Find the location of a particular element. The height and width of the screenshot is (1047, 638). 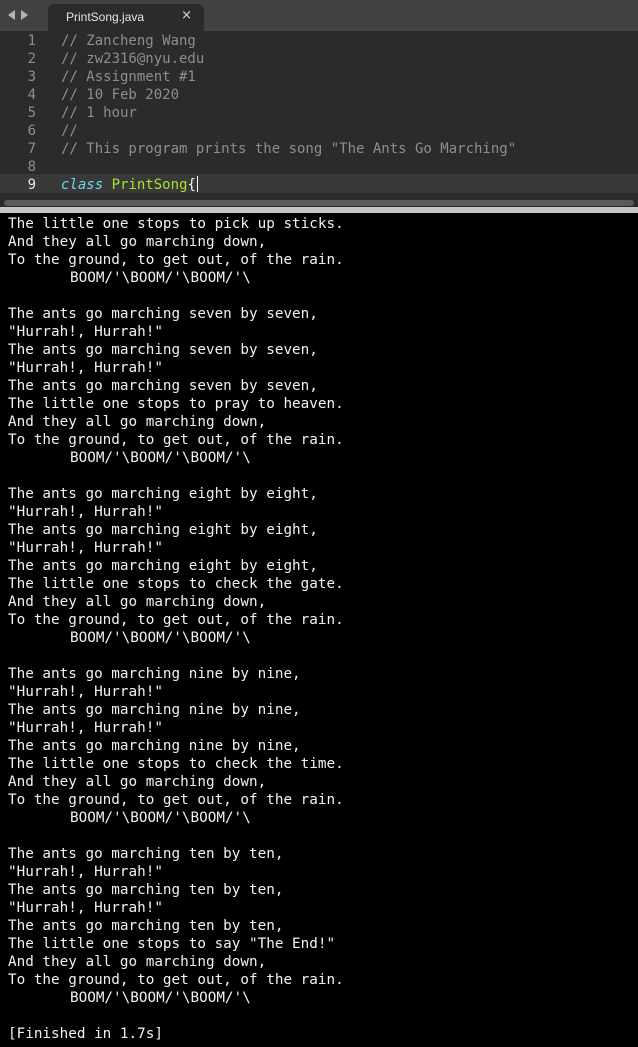

close-icon: × is located at coordinates (186, 15).